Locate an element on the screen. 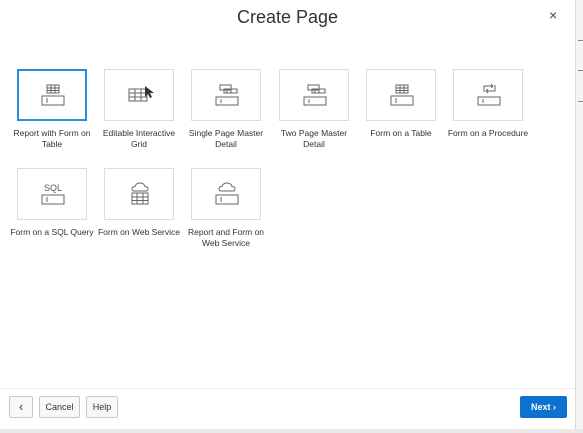  tile-single-page-master-detail is located at coordinates (226, 95).